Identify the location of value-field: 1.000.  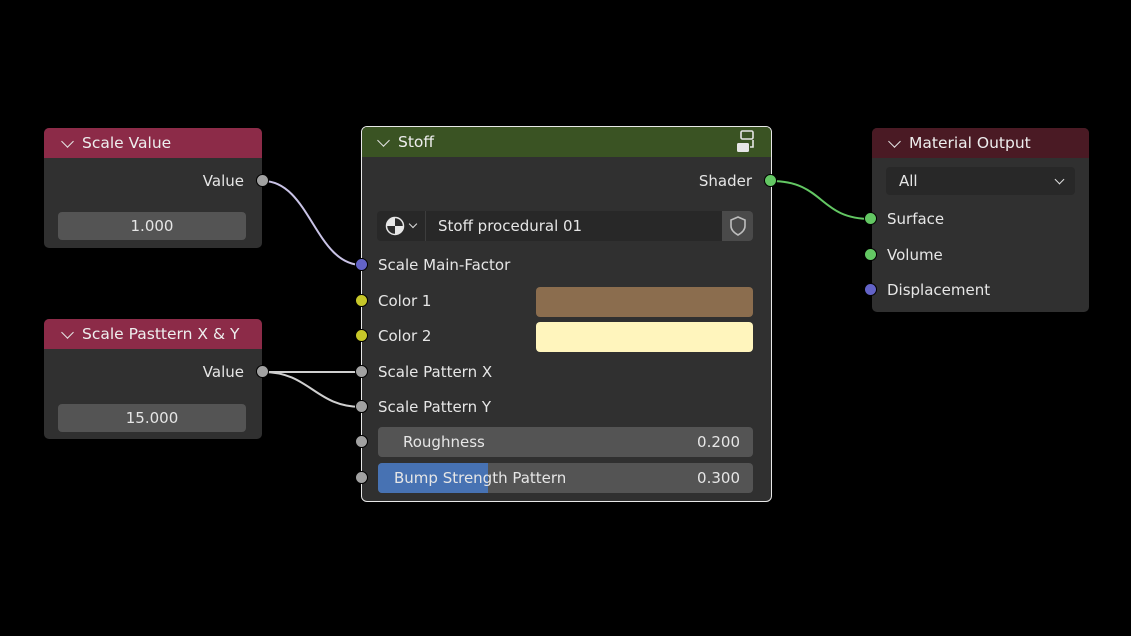
(152, 226).